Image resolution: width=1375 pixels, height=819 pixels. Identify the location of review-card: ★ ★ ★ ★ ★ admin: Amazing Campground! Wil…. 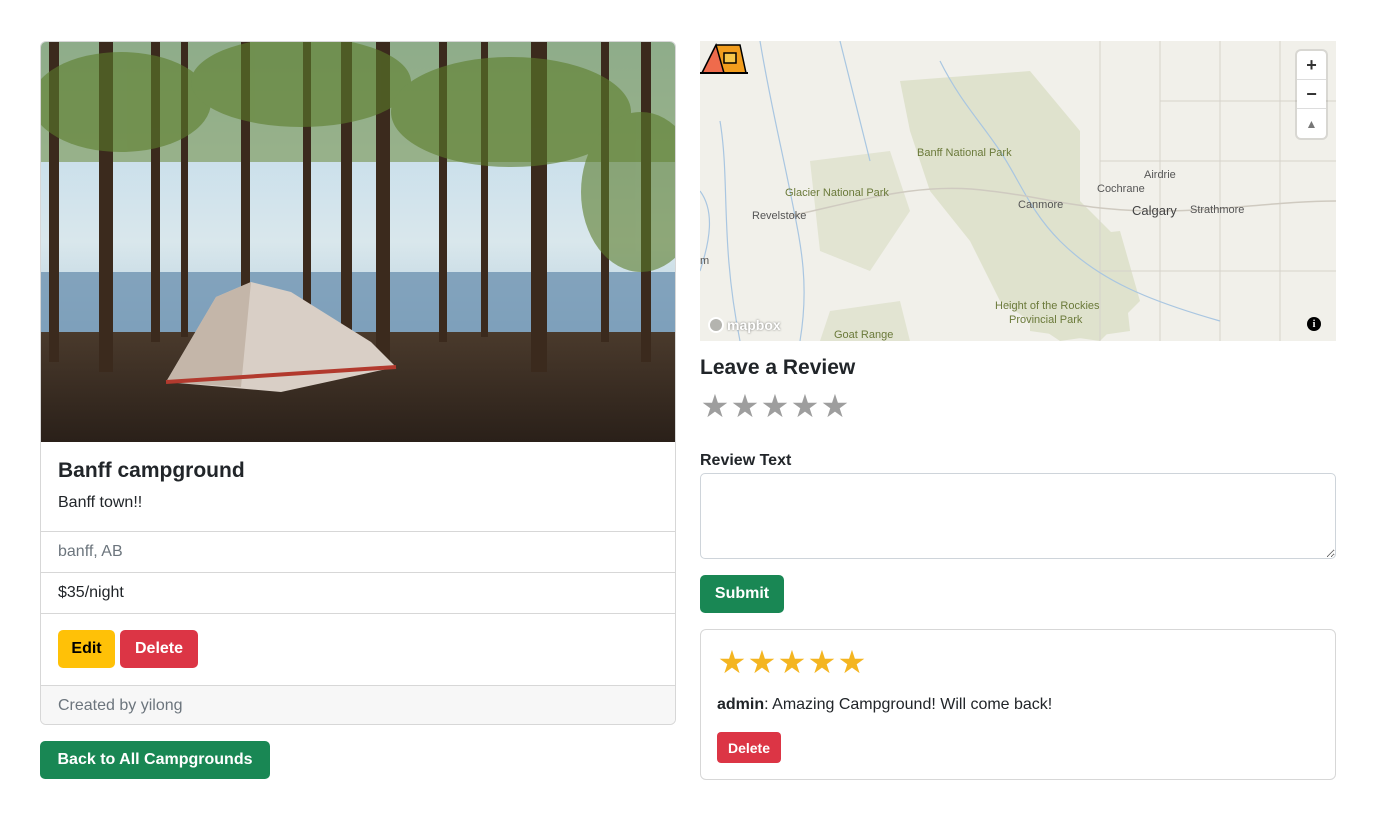
(1018, 704).